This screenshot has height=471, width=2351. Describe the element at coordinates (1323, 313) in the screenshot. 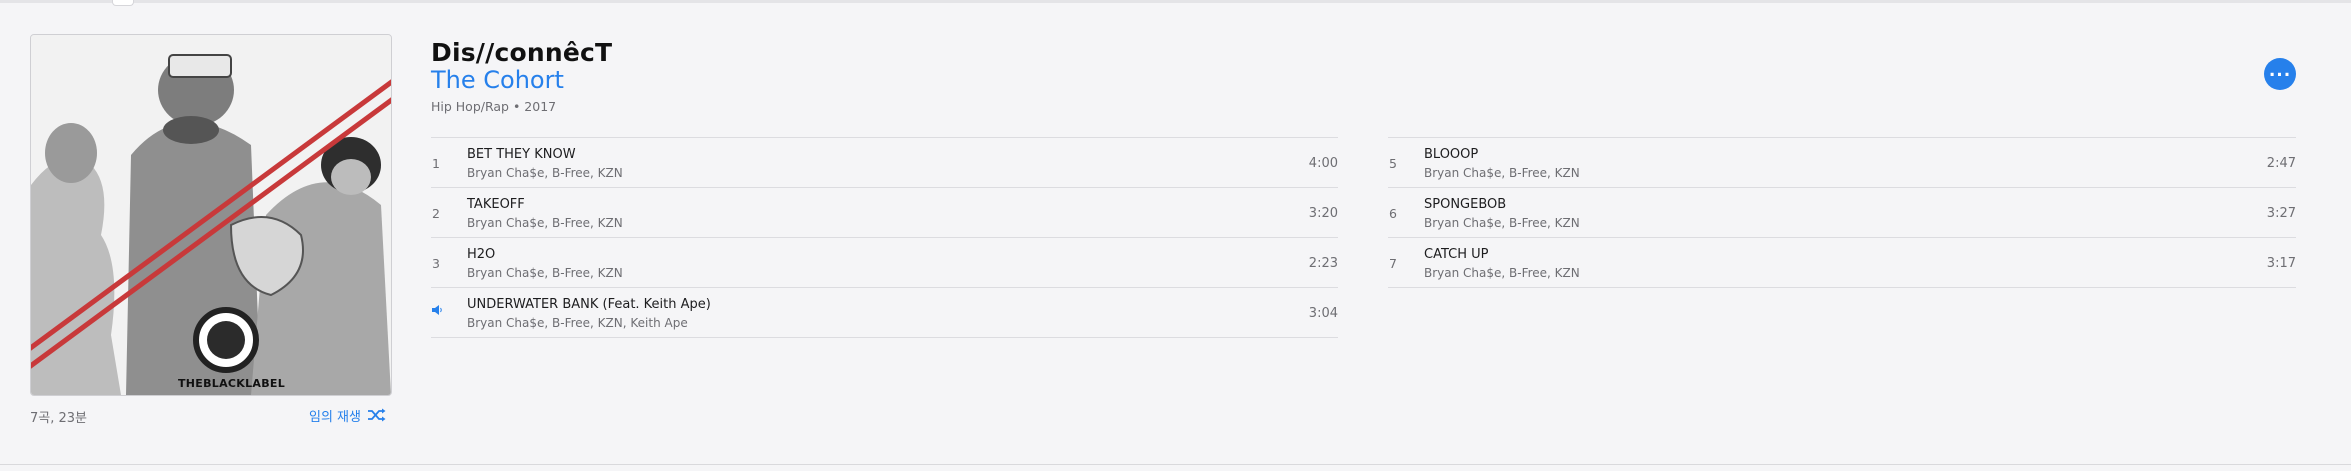

I see `track-duration: 3:04` at that location.